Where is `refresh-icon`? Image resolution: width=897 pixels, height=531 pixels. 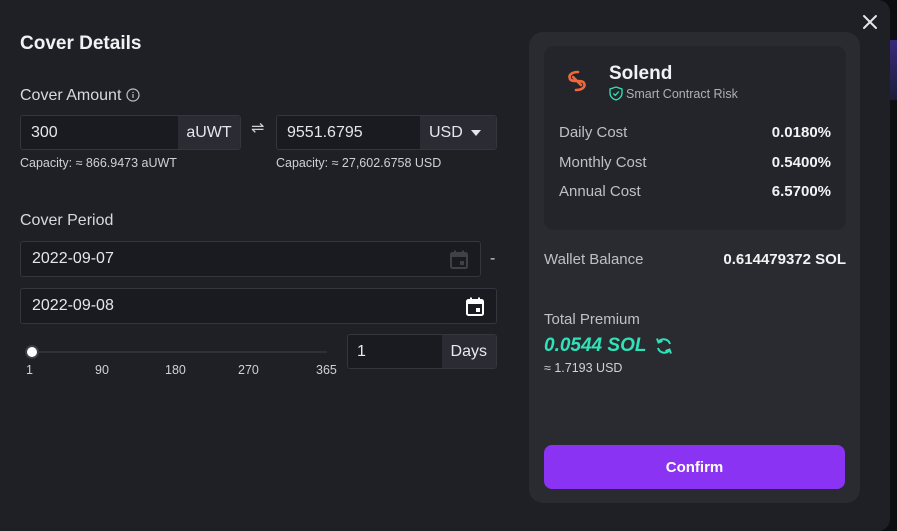 refresh-icon is located at coordinates (664, 346).